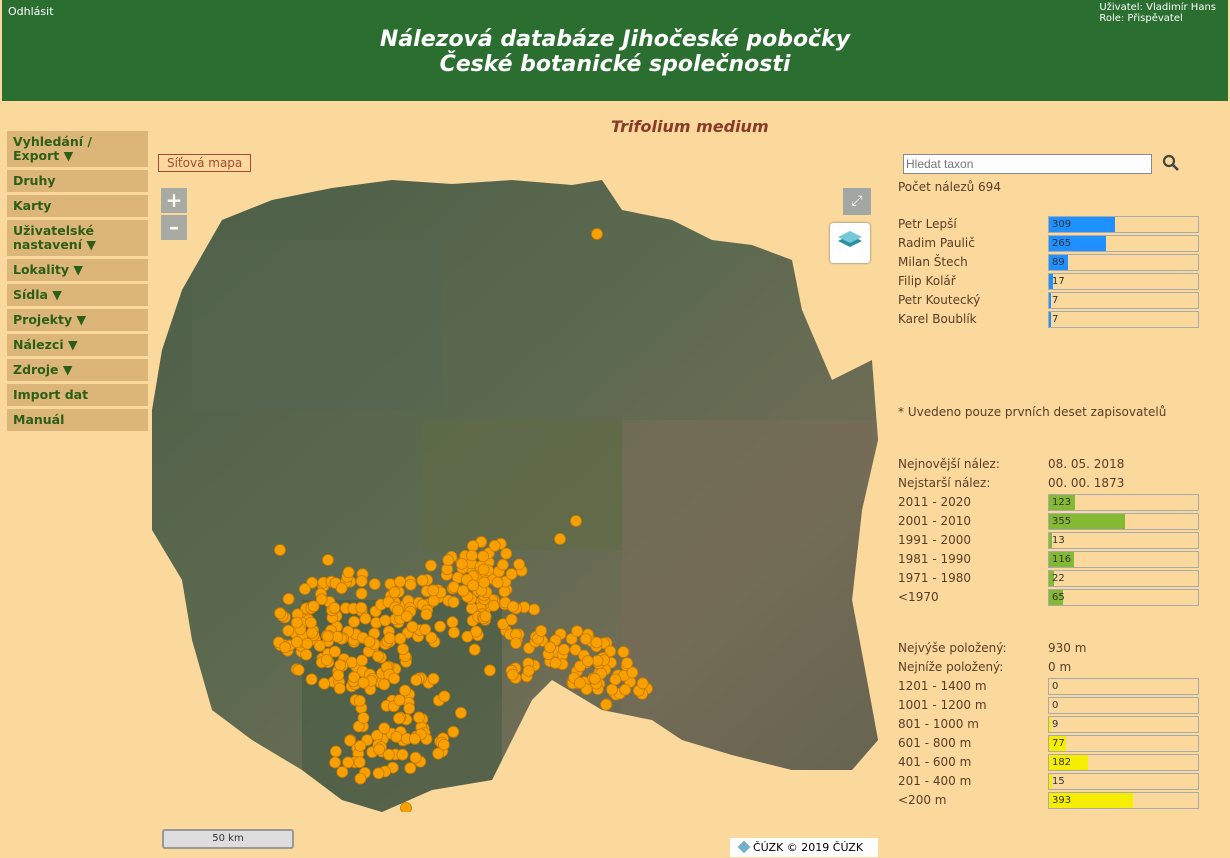 The height and width of the screenshot is (858, 1230). What do you see at coordinates (1171, 163) in the screenshot?
I see `search-icon` at bounding box center [1171, 163].